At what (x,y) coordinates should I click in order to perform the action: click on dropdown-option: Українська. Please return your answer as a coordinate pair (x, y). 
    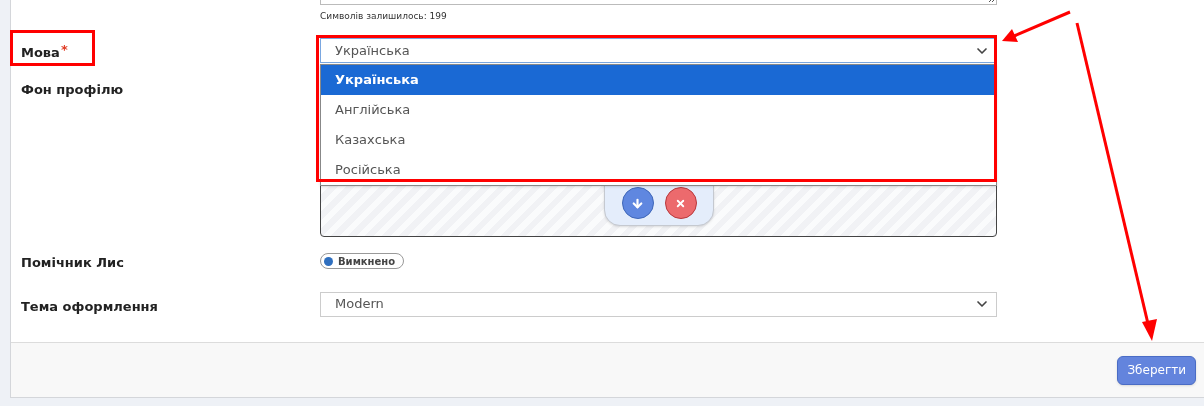
    Looking at the image, I should click on (658, 80).